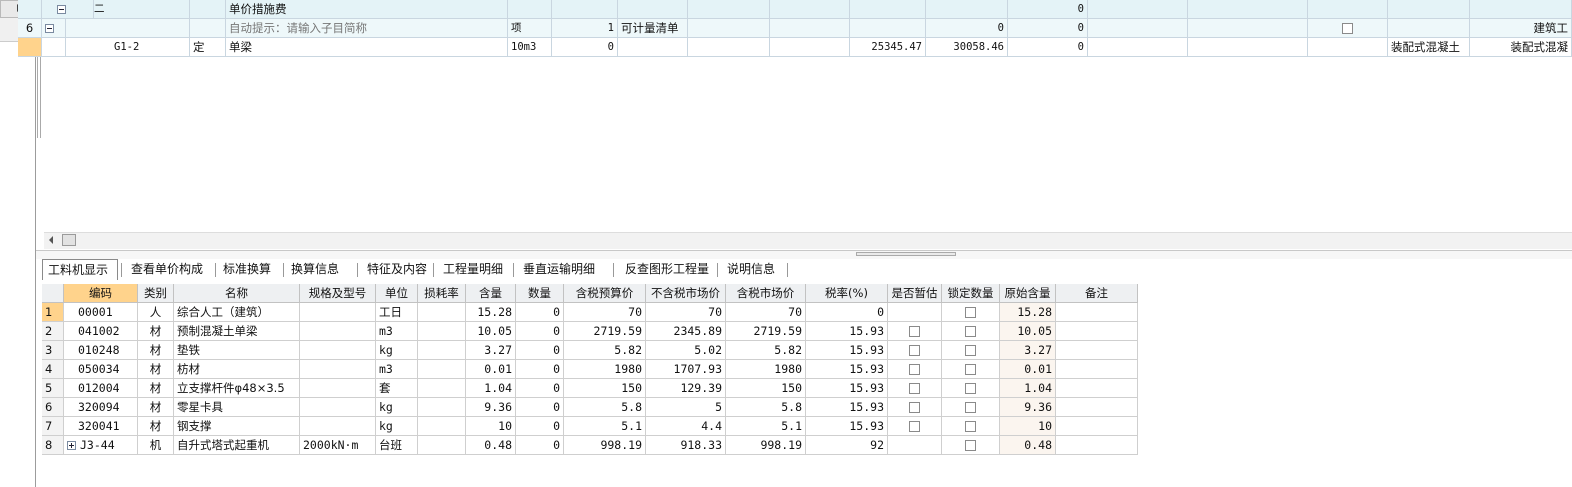  Describe the element at coordinates (491, 407) in the screenshot. I see `cell-qty: 9.36` at that location.